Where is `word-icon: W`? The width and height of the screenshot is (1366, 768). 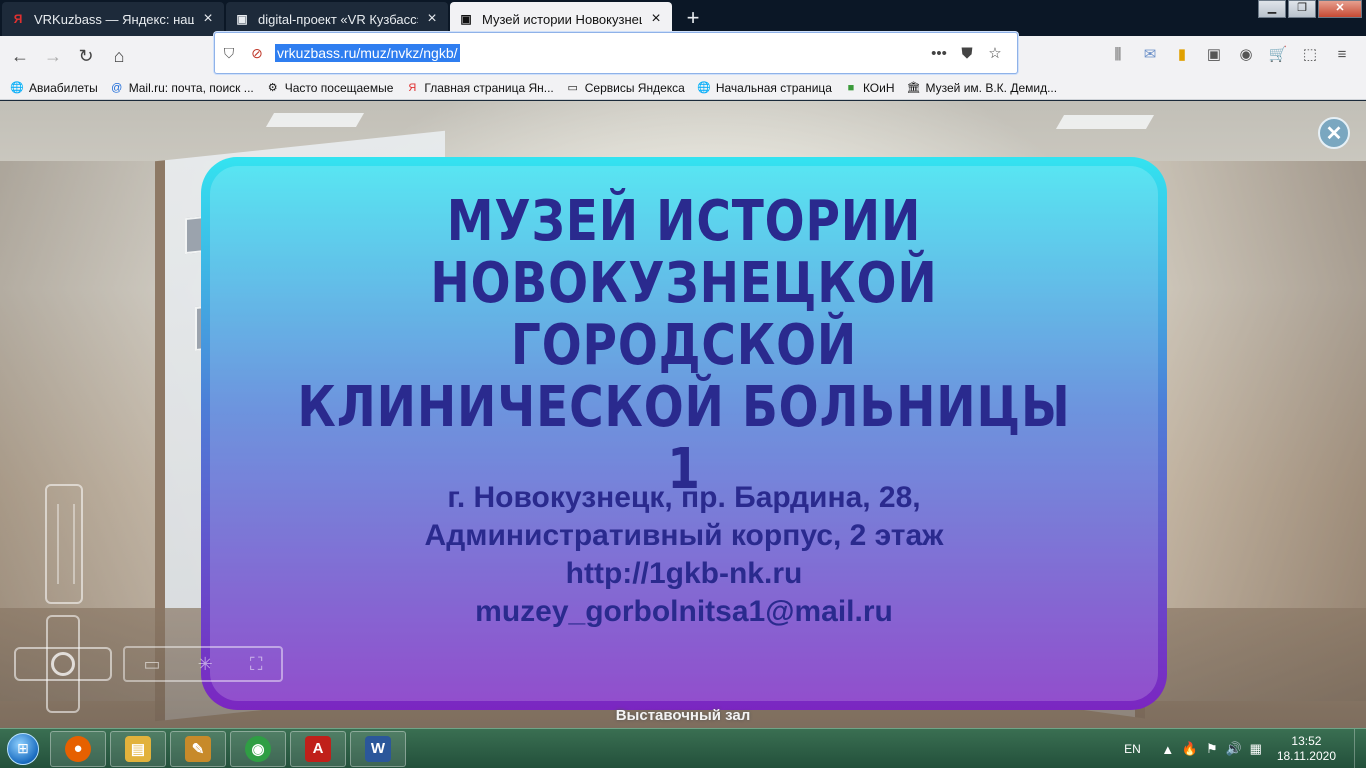 word-icon: W is located at coordinates (378, 748).